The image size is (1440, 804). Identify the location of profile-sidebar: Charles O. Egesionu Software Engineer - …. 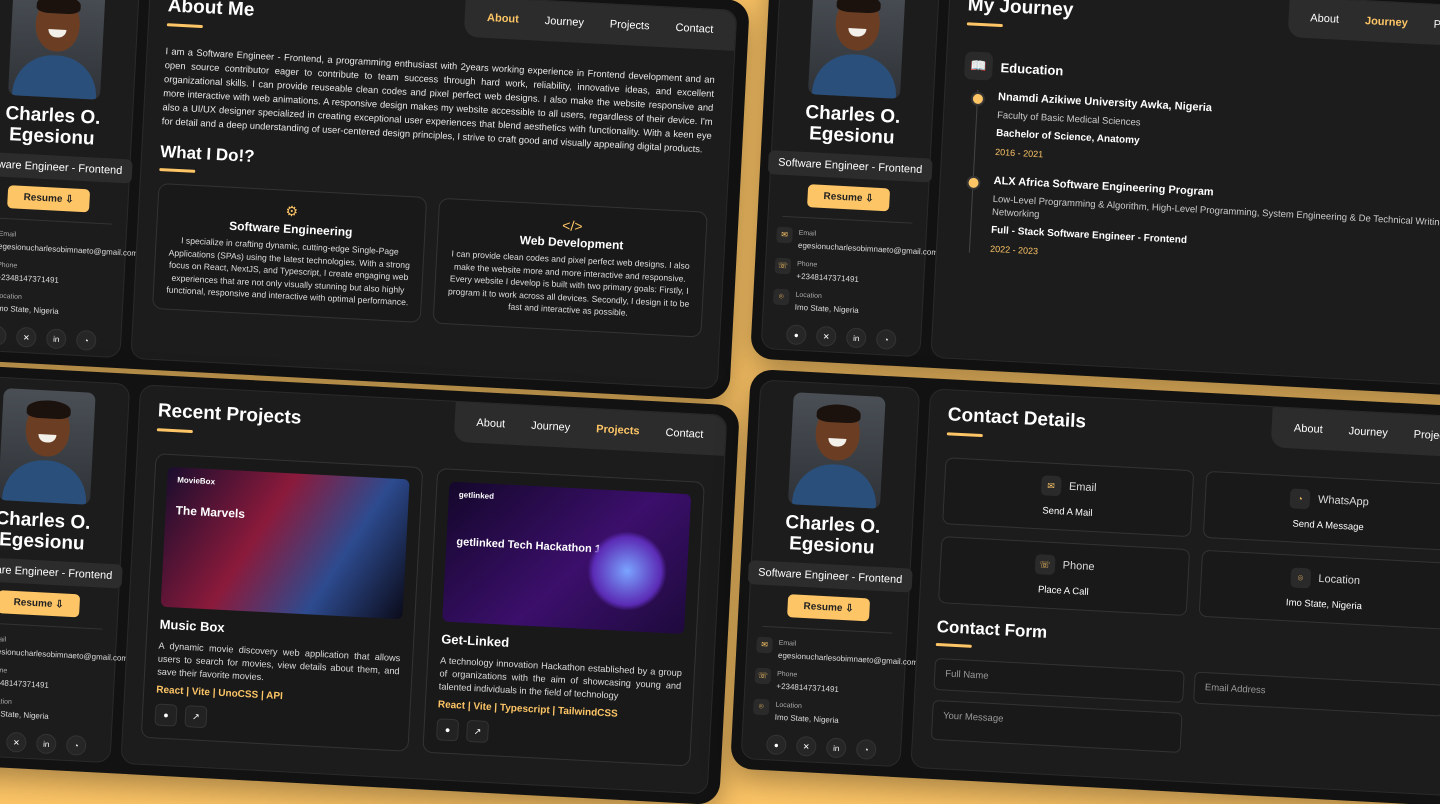
(850, 179).